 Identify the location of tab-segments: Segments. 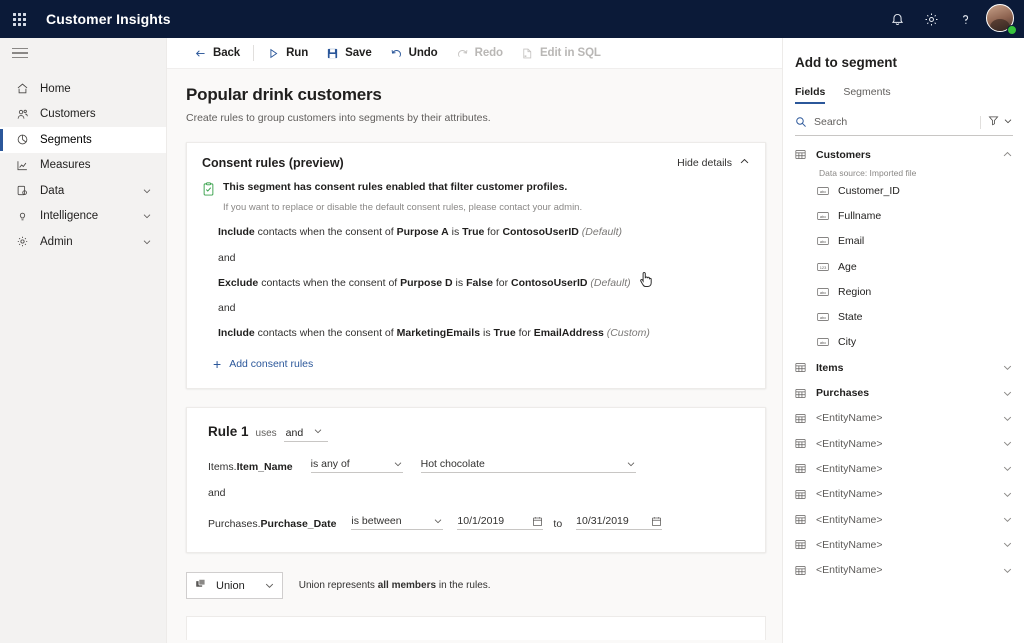
(866, 95).